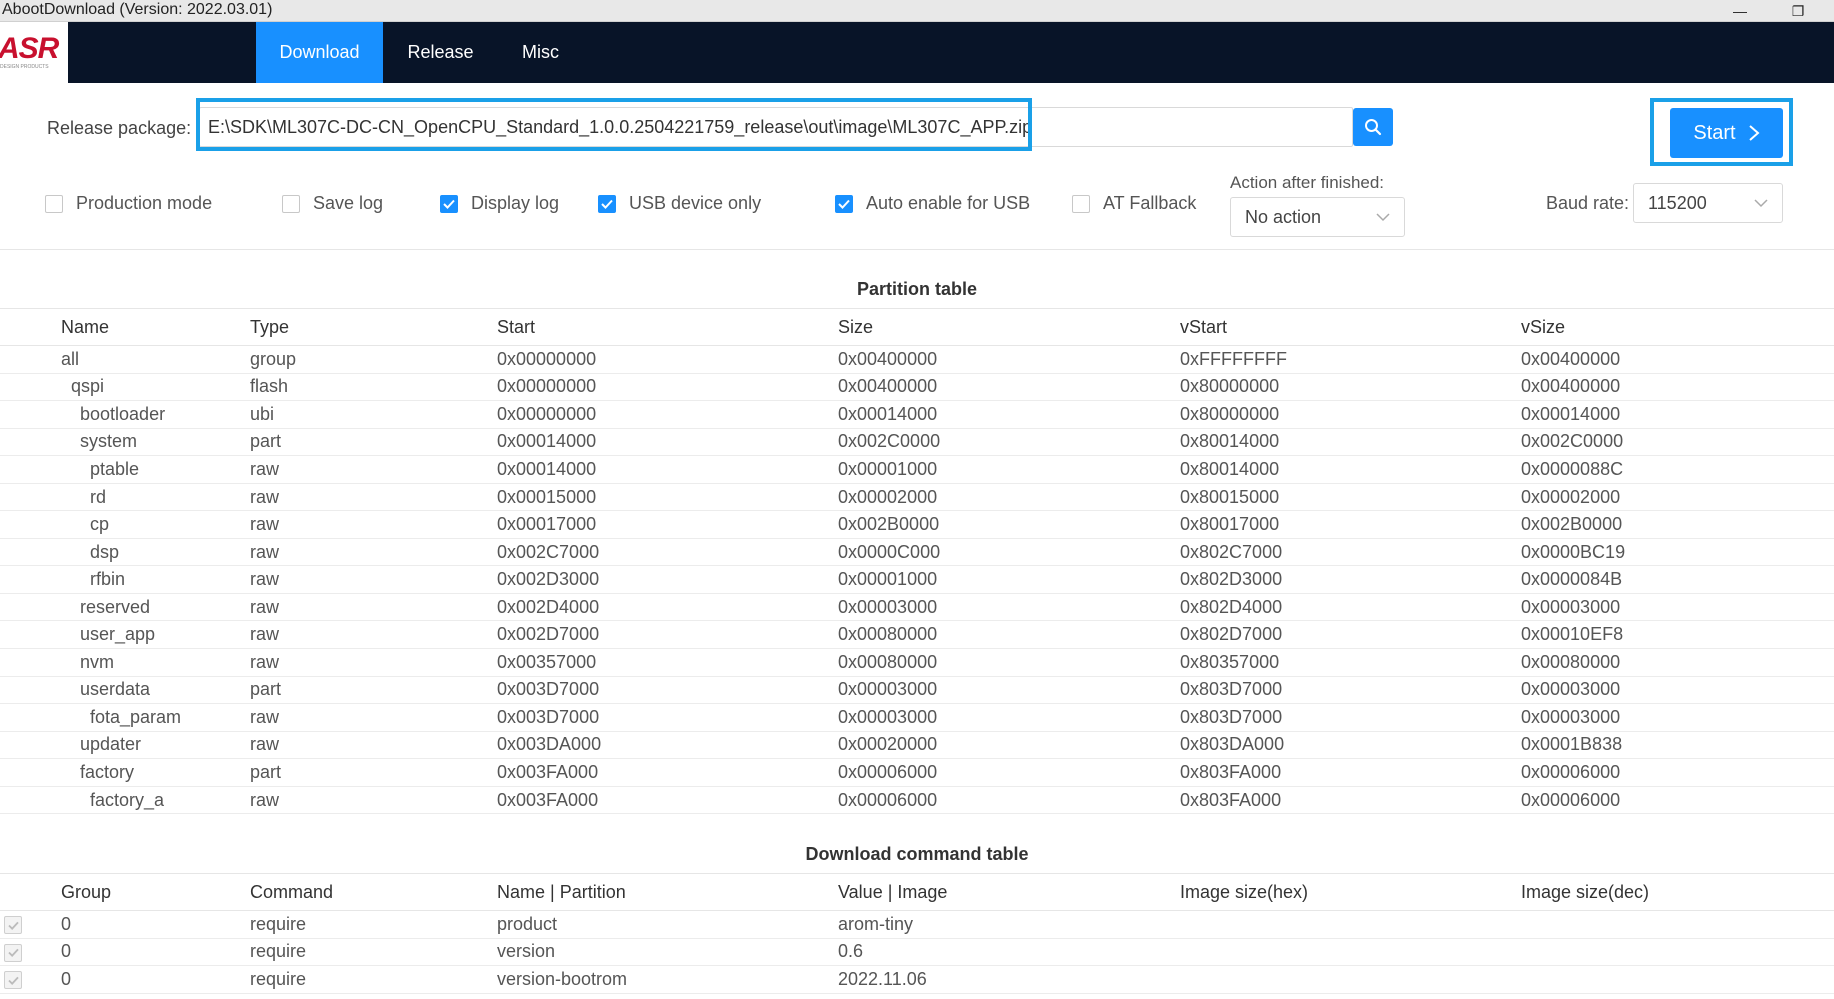 The height and width of the screenshot is (999, 1834). What do you see at coordinates (291, 203) in the screenshot?
I see `checkbox-save-log` at bounding box center [291, 203].